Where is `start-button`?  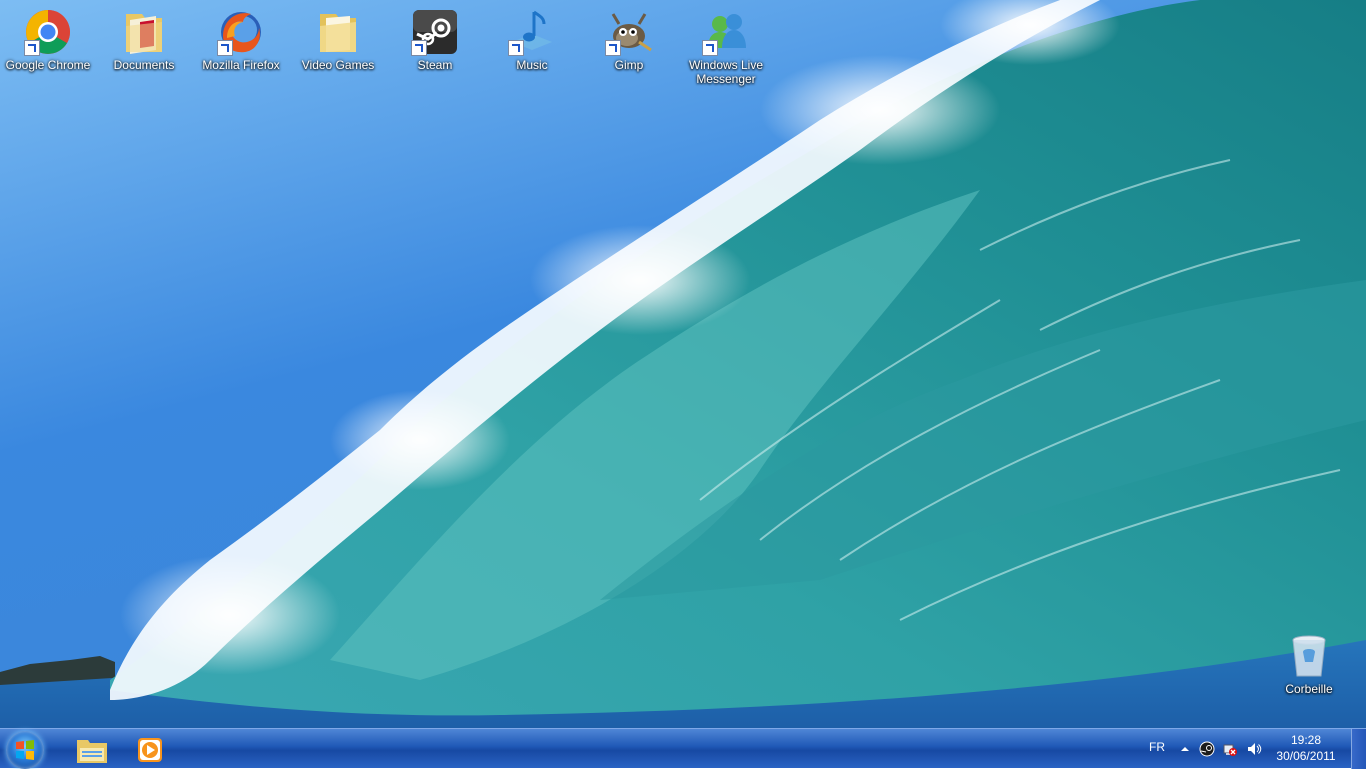
start-button is located at coordinates (25, 750).